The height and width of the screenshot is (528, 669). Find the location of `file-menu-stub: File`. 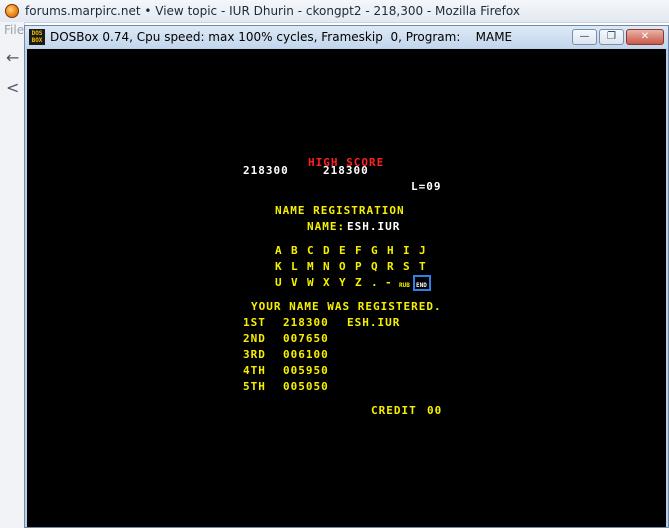

file-menu-stub: File is located at coordinates (14, 30).